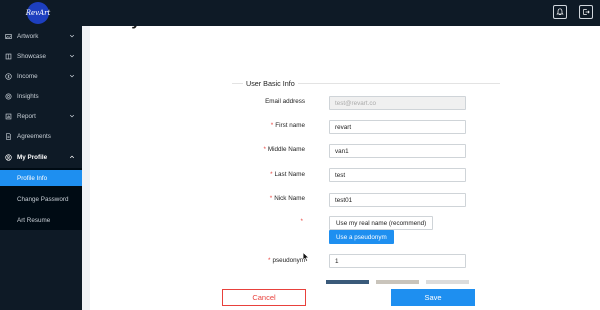 The height and width of the screenshot is (310, 600). Describe the element at coordinates (397, 151) in the screenshot. I see `middle-name-field: van1` at that location.